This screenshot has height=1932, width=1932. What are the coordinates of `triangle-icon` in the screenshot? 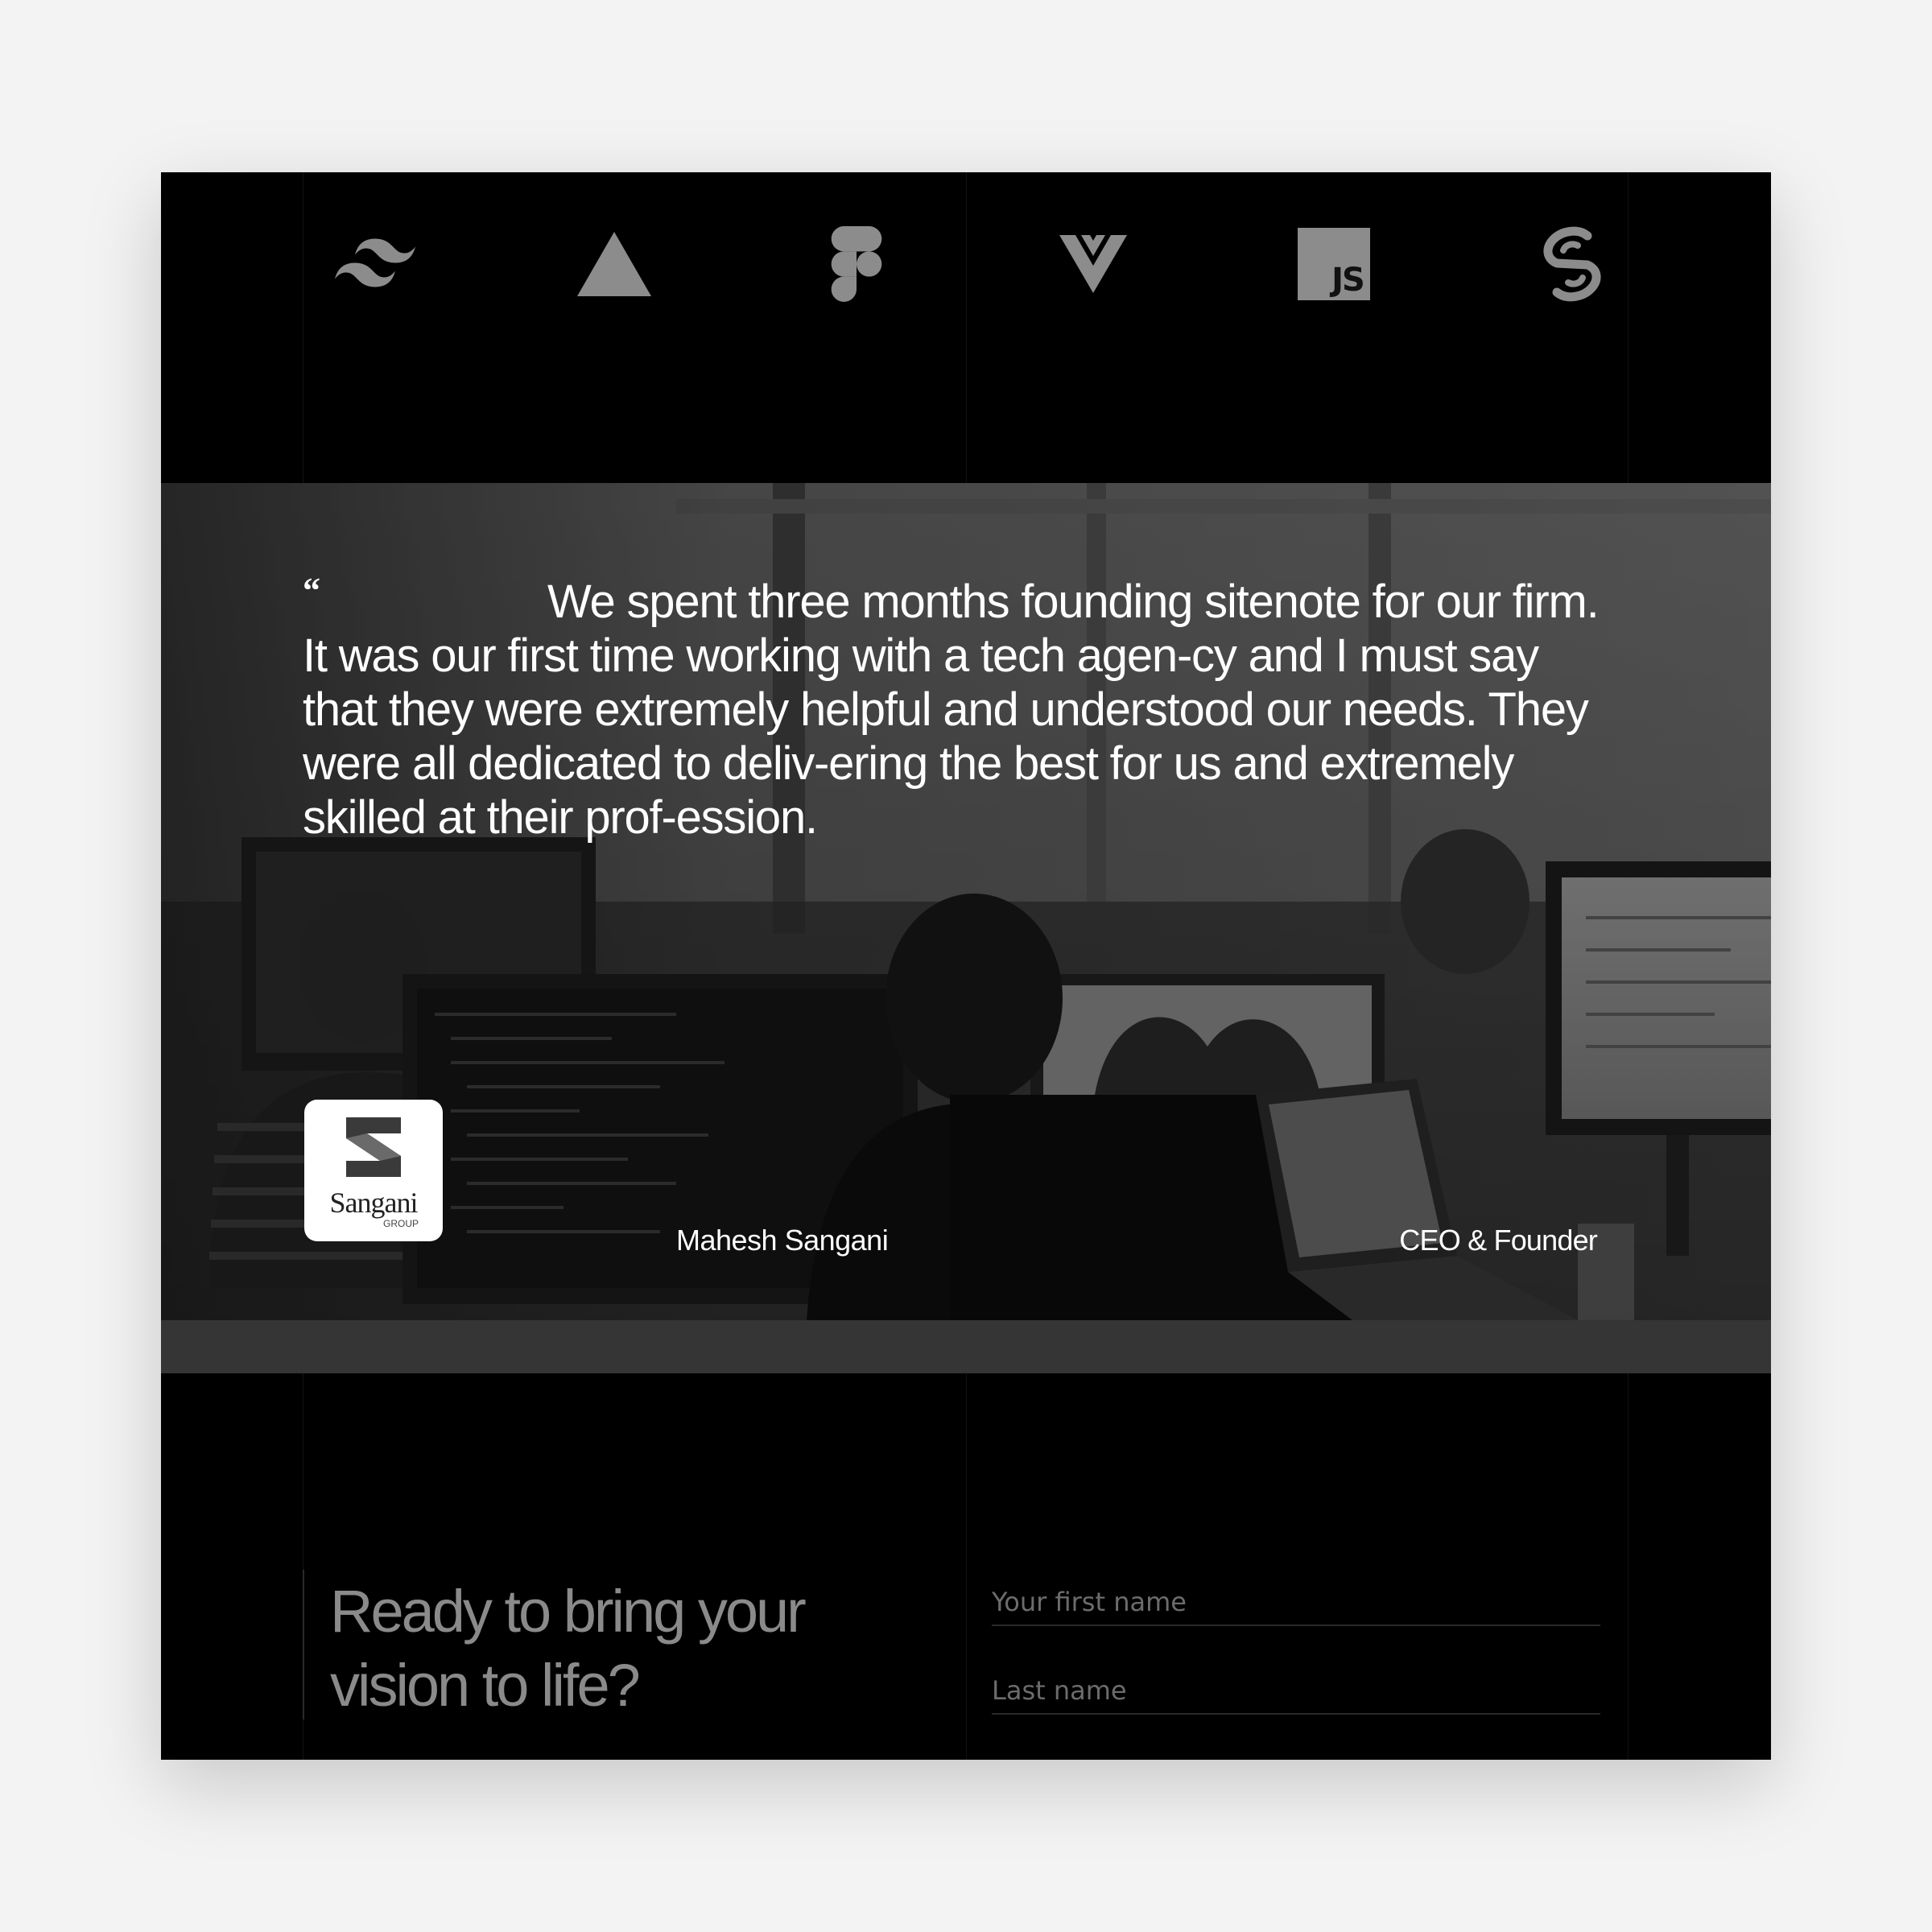 It's located at (614, 264).